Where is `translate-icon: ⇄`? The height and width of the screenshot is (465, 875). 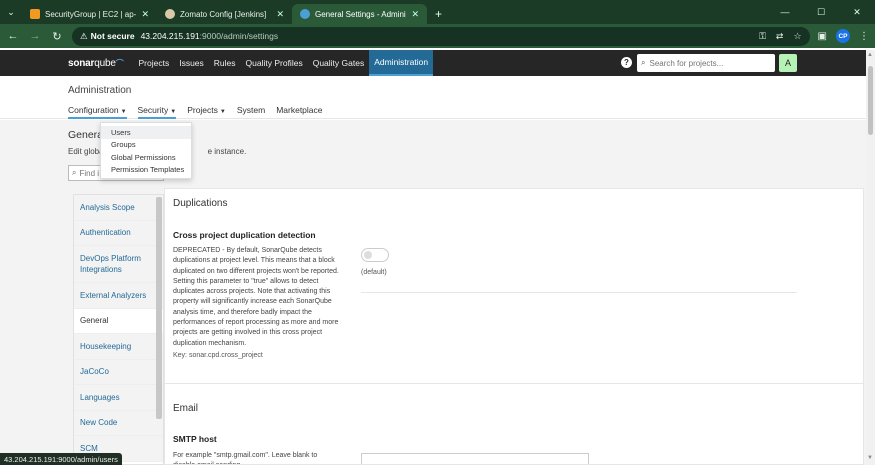
translate-icon: ⇄ is located at coordinates (780, 36).